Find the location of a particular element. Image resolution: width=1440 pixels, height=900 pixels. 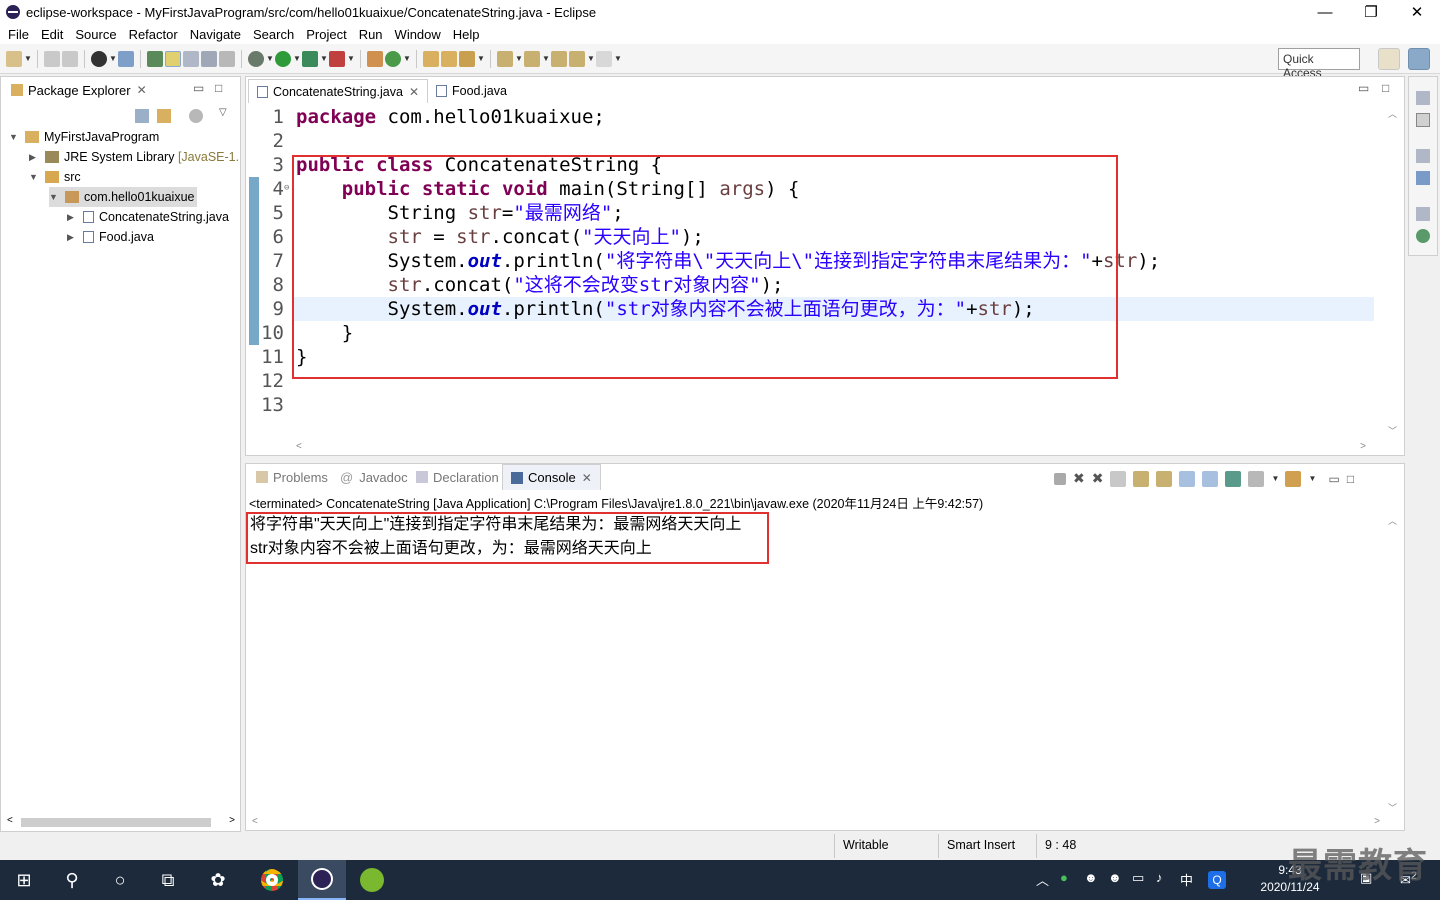

view-menu-icon: ▽ is located at coordinates (223, 112).